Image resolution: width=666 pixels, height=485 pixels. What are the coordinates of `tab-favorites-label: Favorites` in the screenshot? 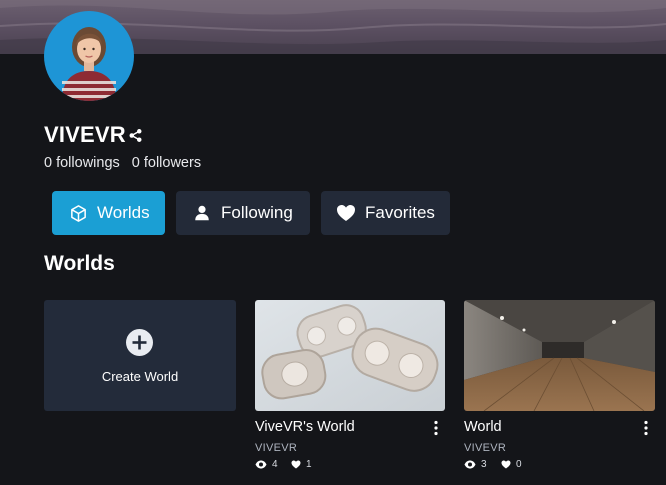 It's located at (400, 212).